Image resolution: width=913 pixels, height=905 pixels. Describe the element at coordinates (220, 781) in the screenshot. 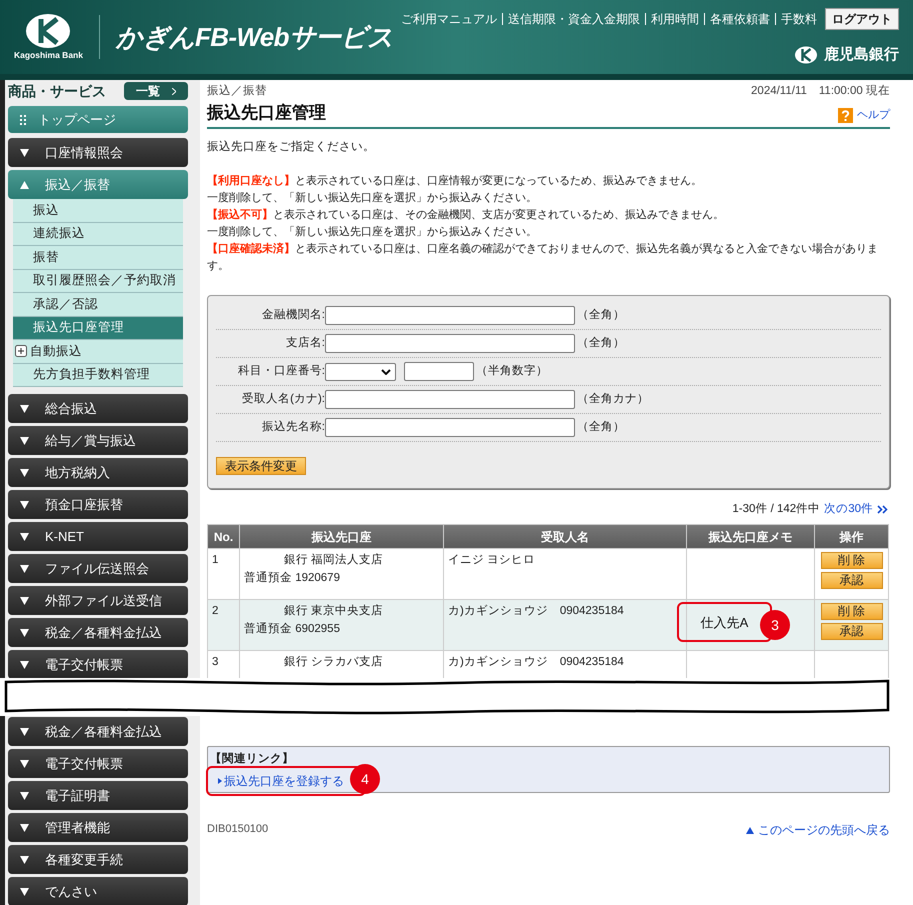

I see `triangle-right-icon` at that location.